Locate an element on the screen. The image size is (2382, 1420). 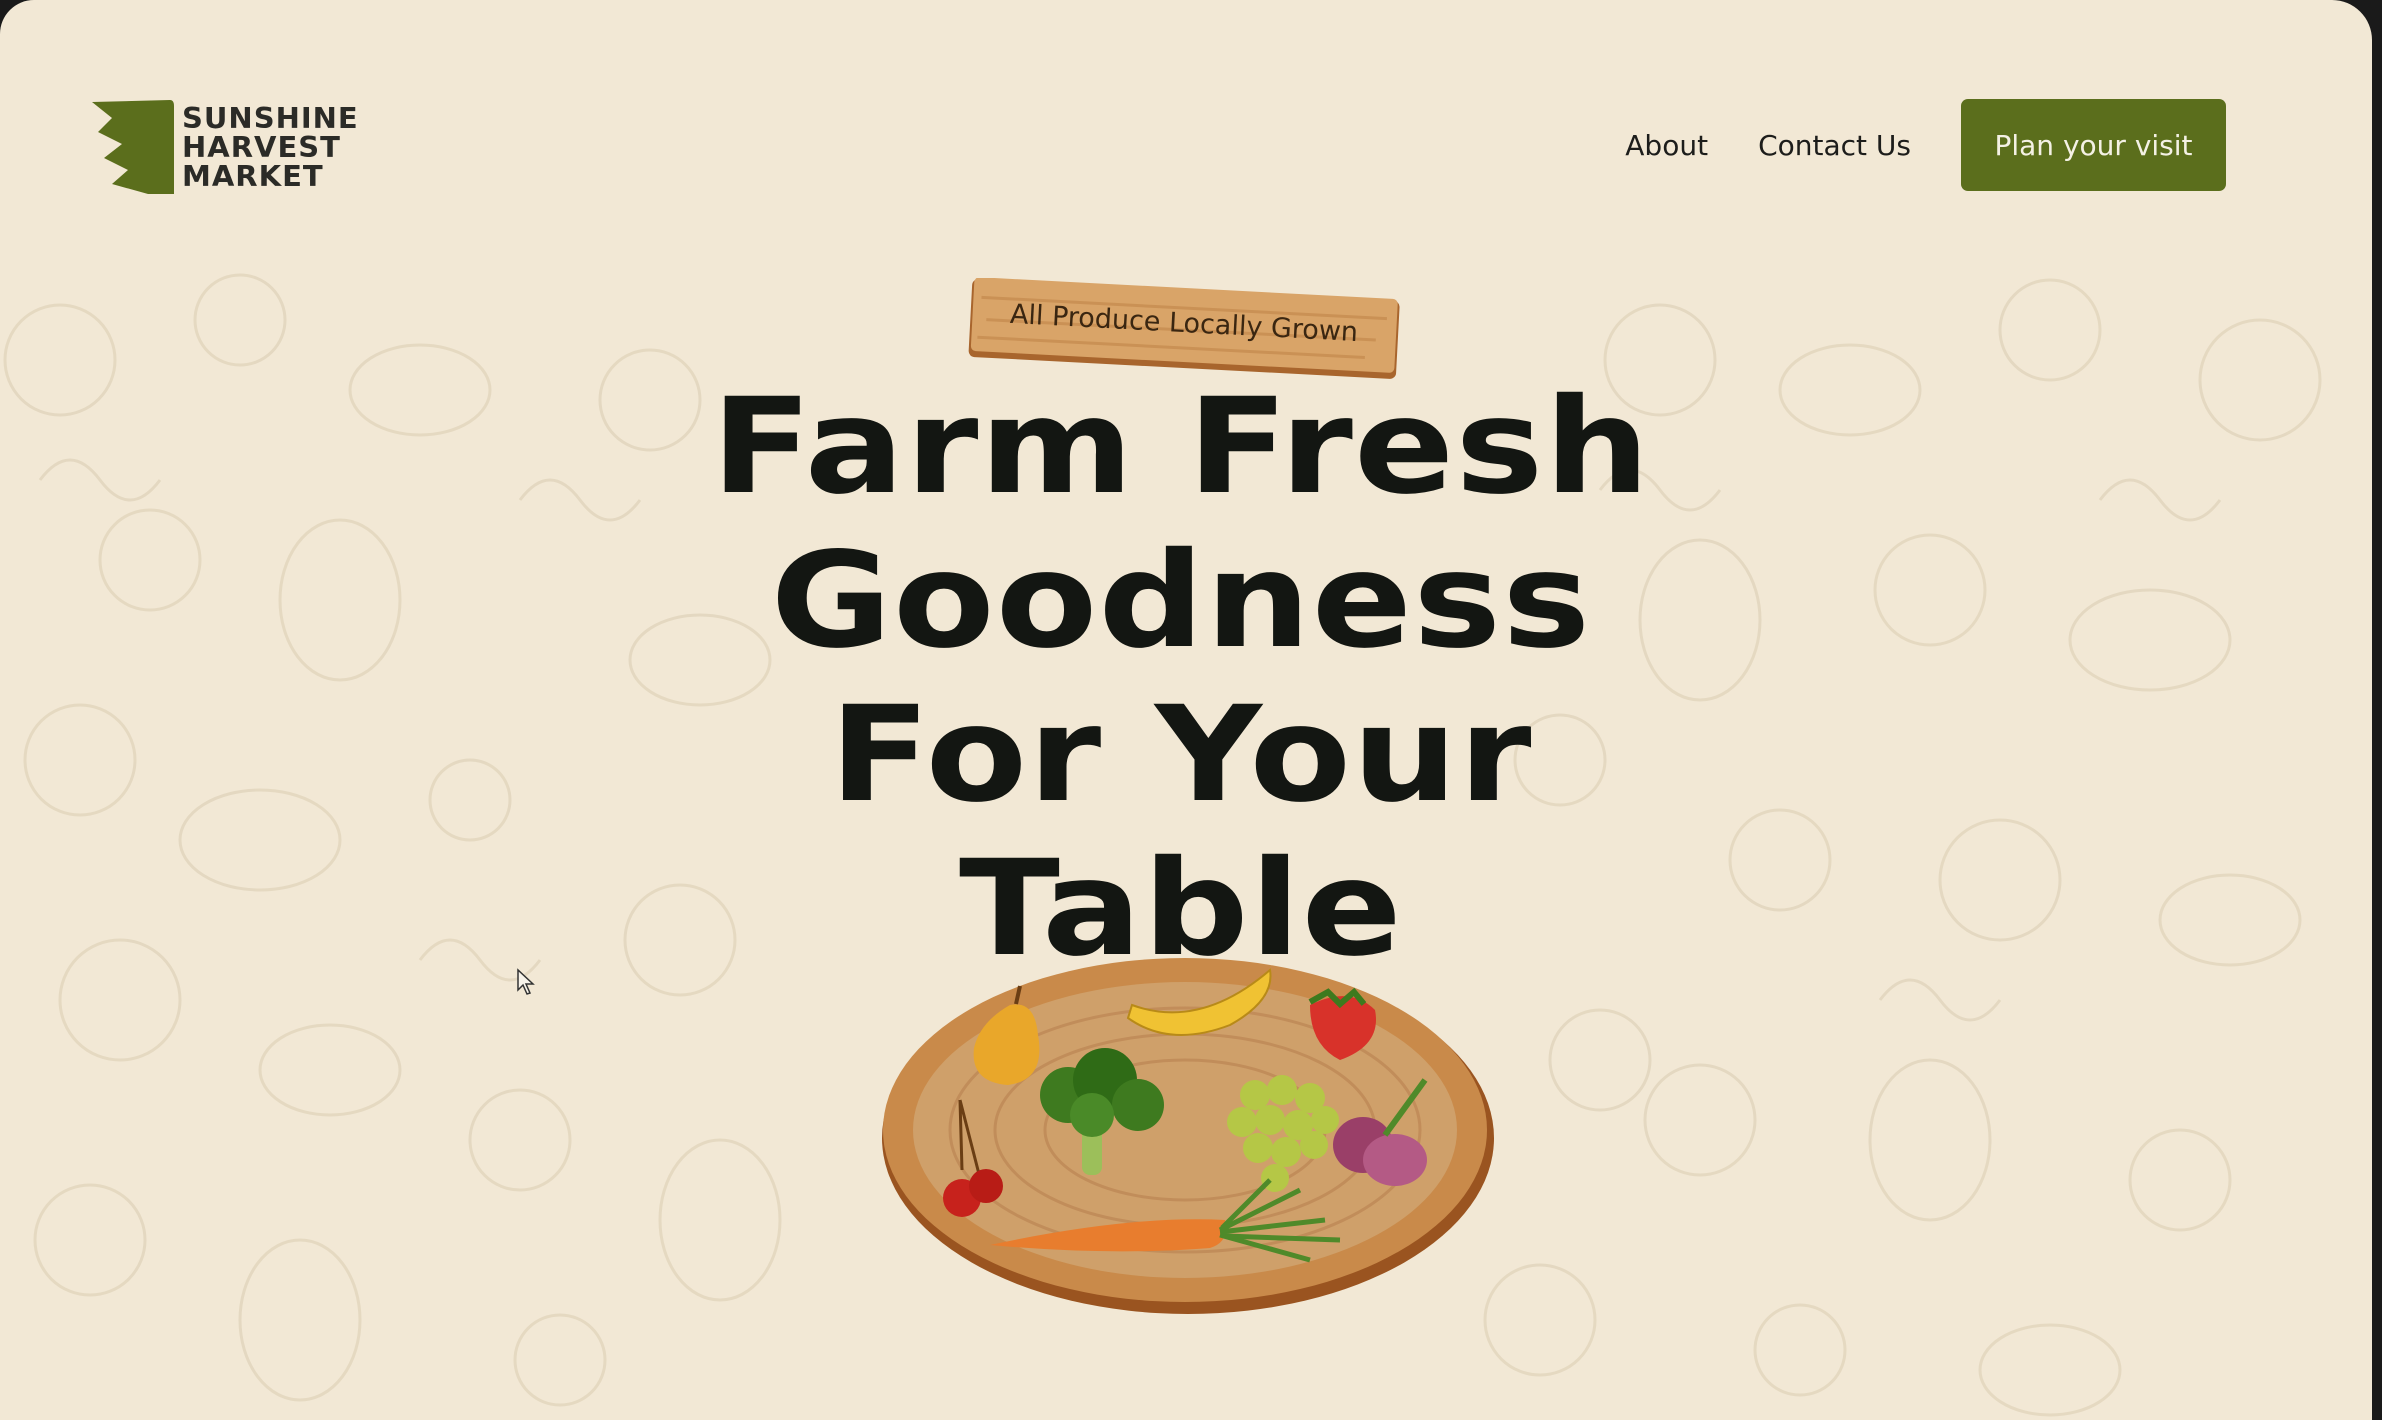
locally-grown-badge: All Produce Locally Grown is located at coordinates (1184, 331).